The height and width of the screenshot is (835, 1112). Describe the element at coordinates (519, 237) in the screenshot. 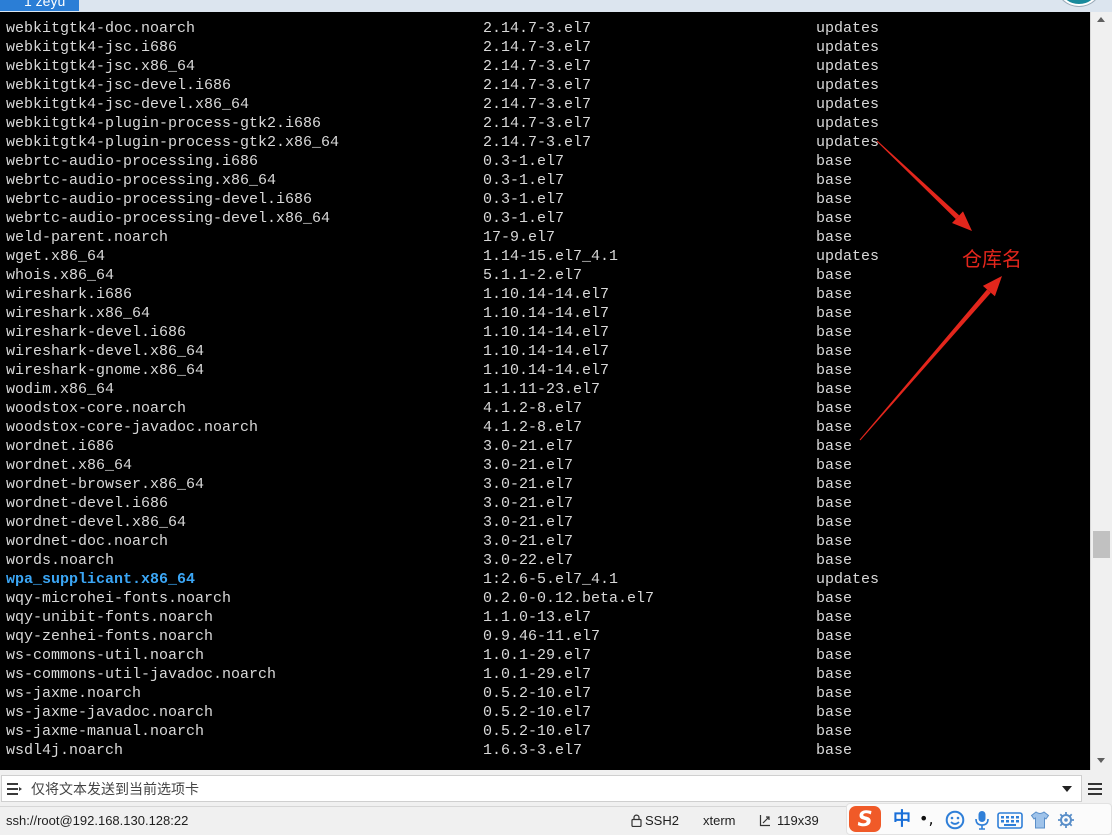

I see `package-version: 17-9.el7` at that location.